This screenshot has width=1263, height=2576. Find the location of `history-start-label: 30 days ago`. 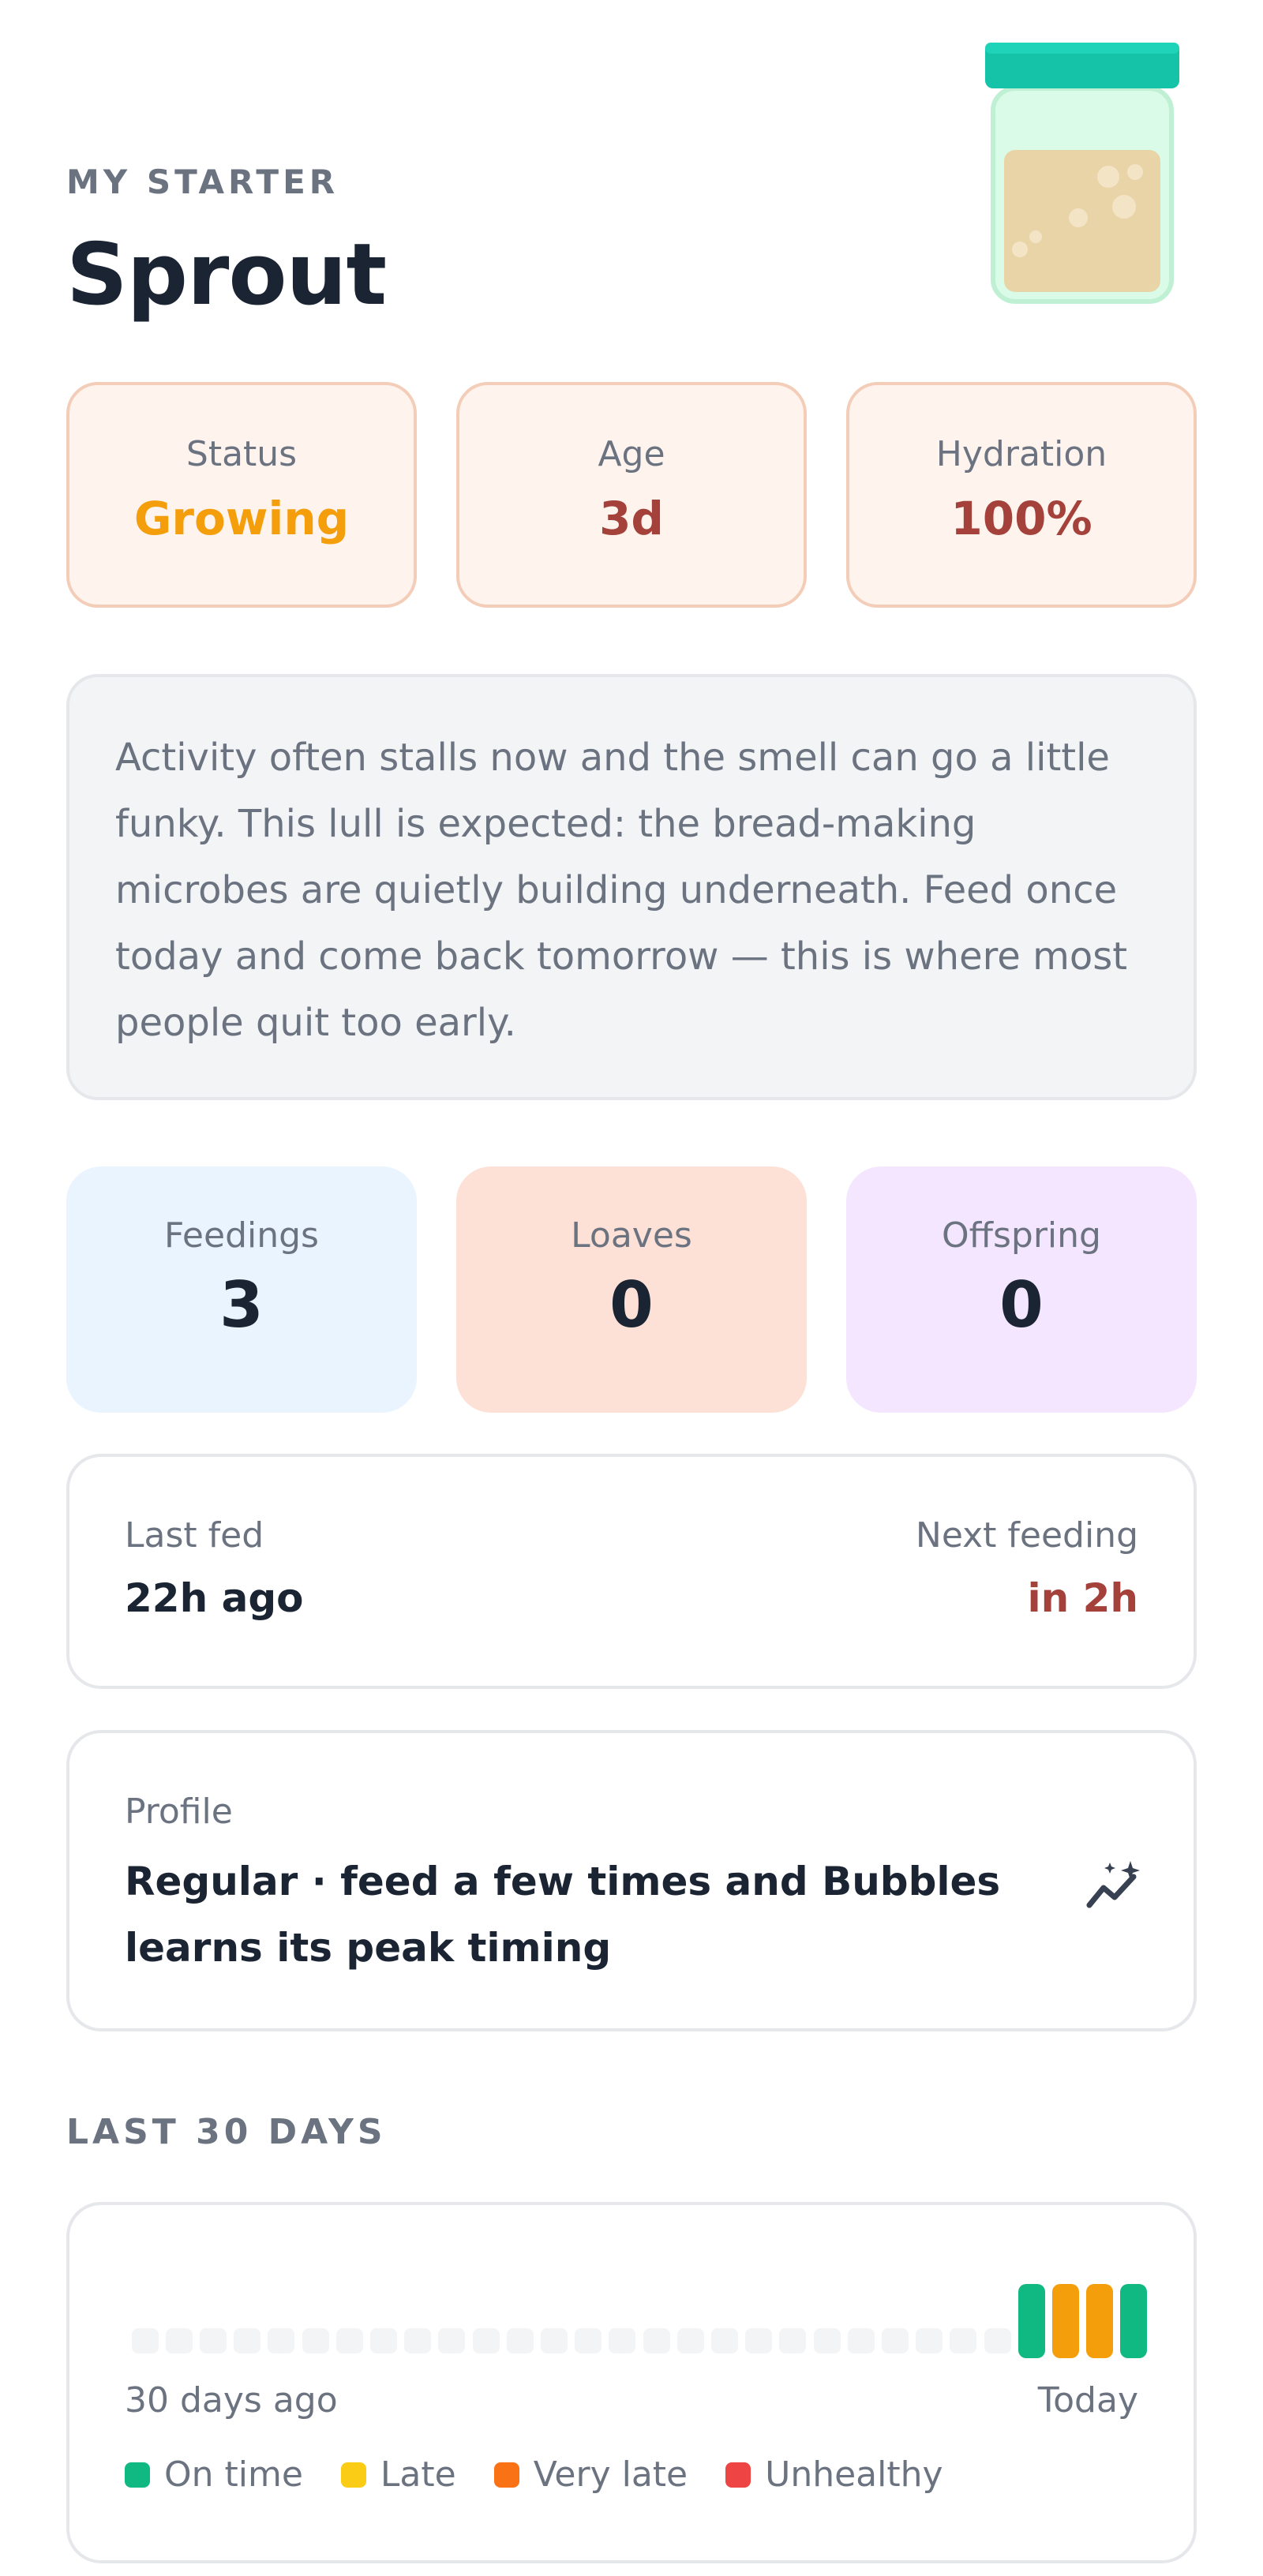

history-start-label: 30 days ago is located at coordinates (231, 2400).